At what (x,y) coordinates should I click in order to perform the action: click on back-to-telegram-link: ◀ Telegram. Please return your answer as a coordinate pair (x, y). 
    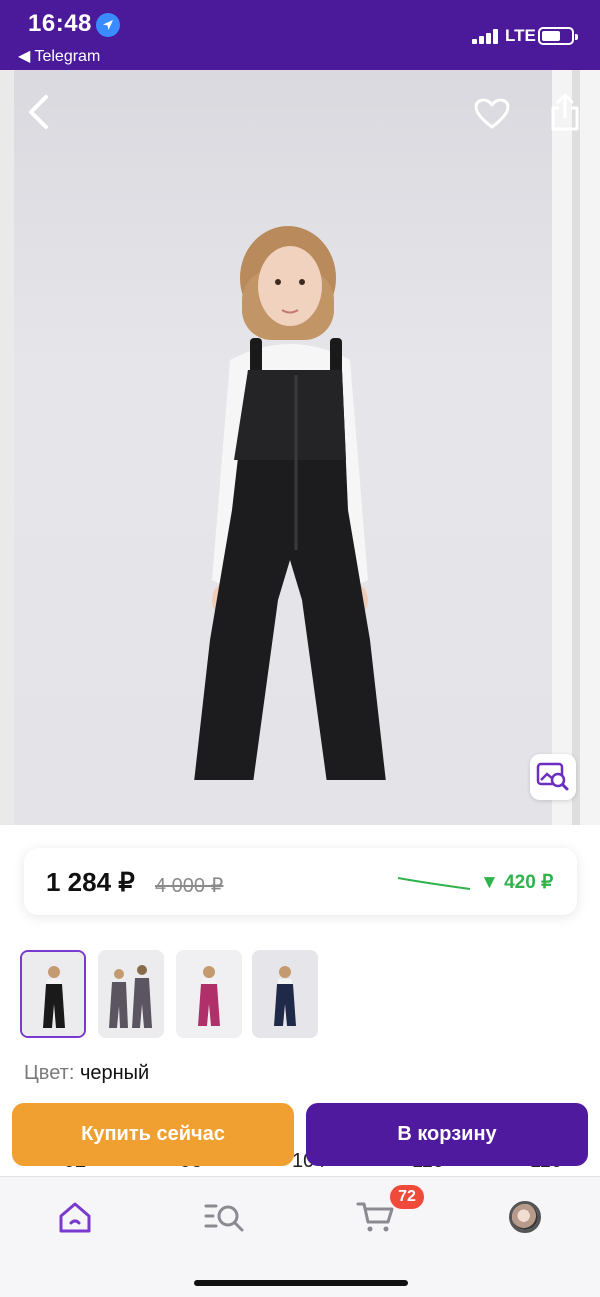
    Looking at the image, I should click on (59, 56).